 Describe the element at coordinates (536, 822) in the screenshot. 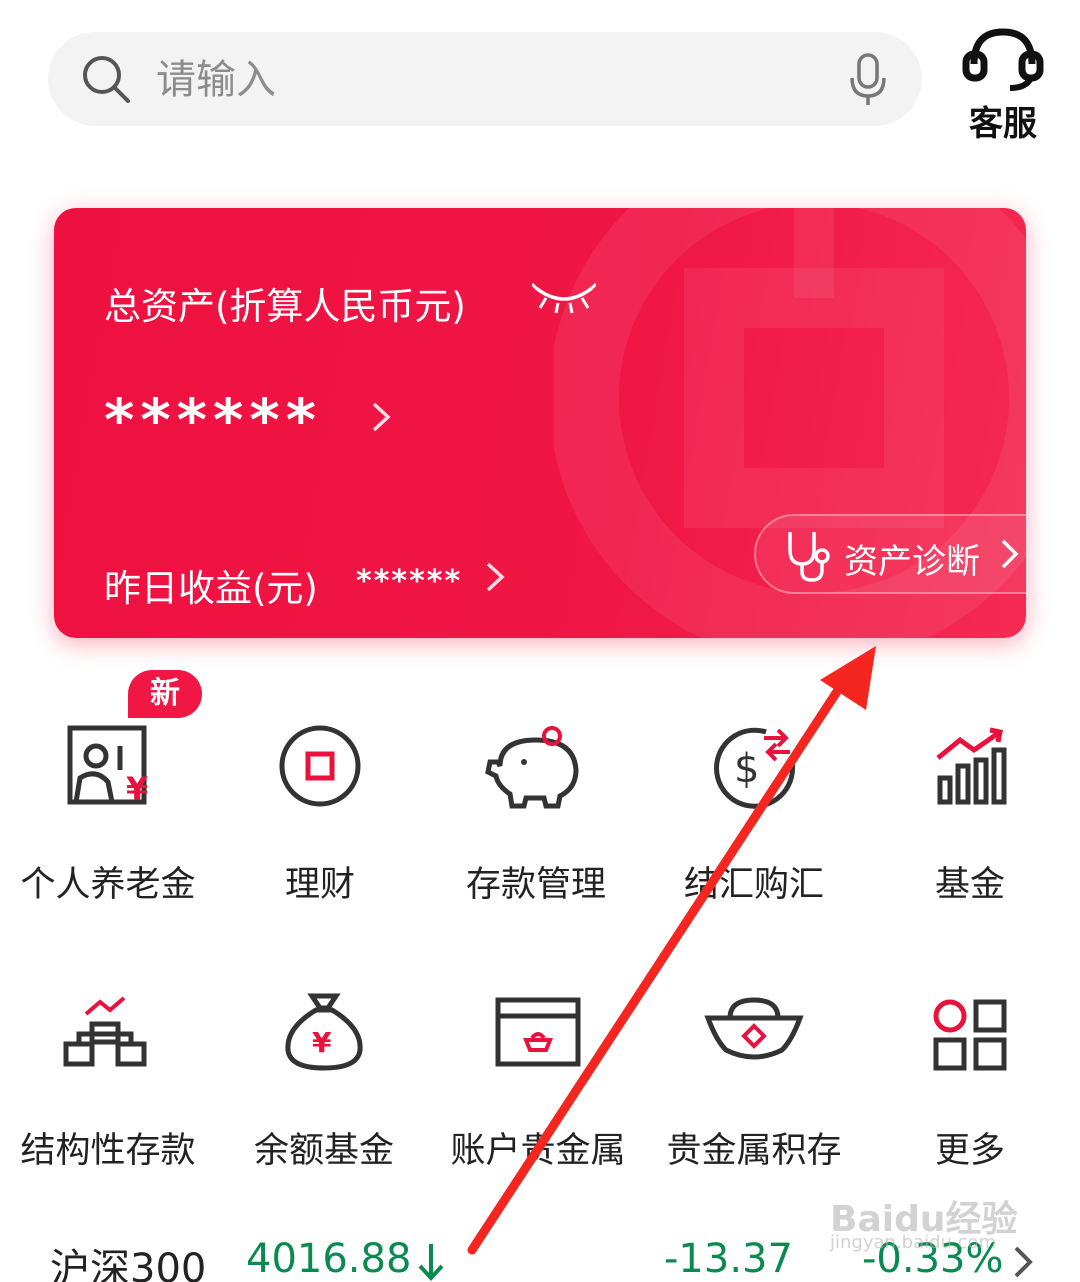

I see `grid-item-deposit-management: 存款管理` at that location.